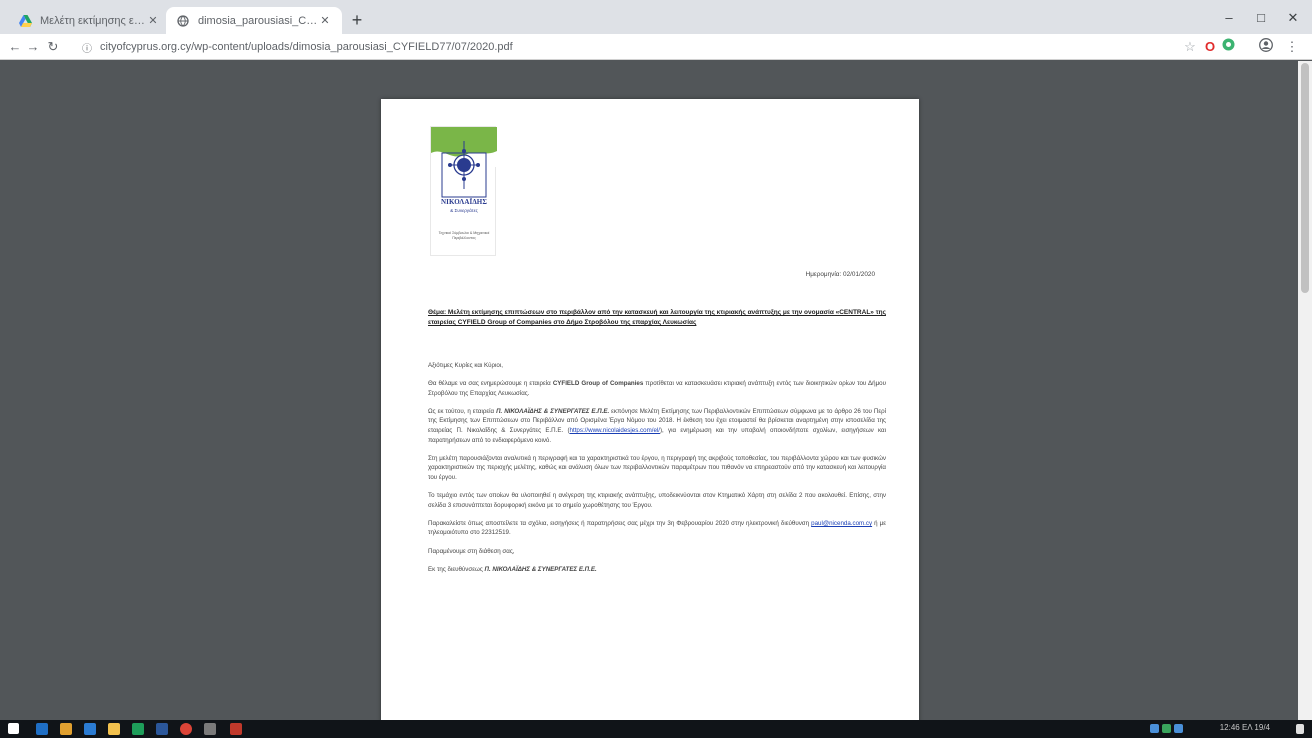  Describe the element at coordinates (1305, 178) in the screenshot. I see `scrollbar-thumb` at that location.